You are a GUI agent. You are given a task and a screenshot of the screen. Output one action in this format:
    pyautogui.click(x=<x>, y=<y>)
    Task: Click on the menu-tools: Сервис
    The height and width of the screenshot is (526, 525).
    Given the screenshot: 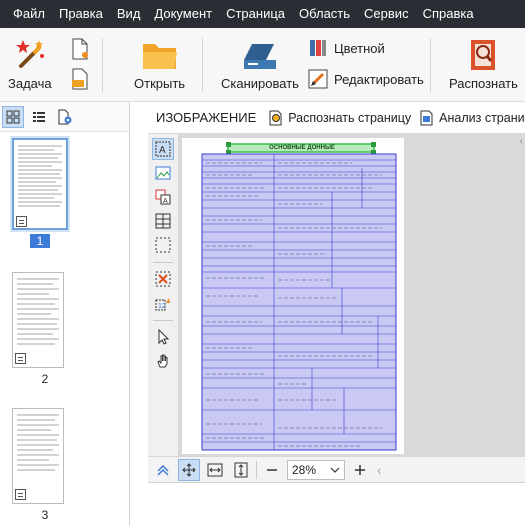 What is the action you would take?
    pyautogui.click(x=386, y=14)
    